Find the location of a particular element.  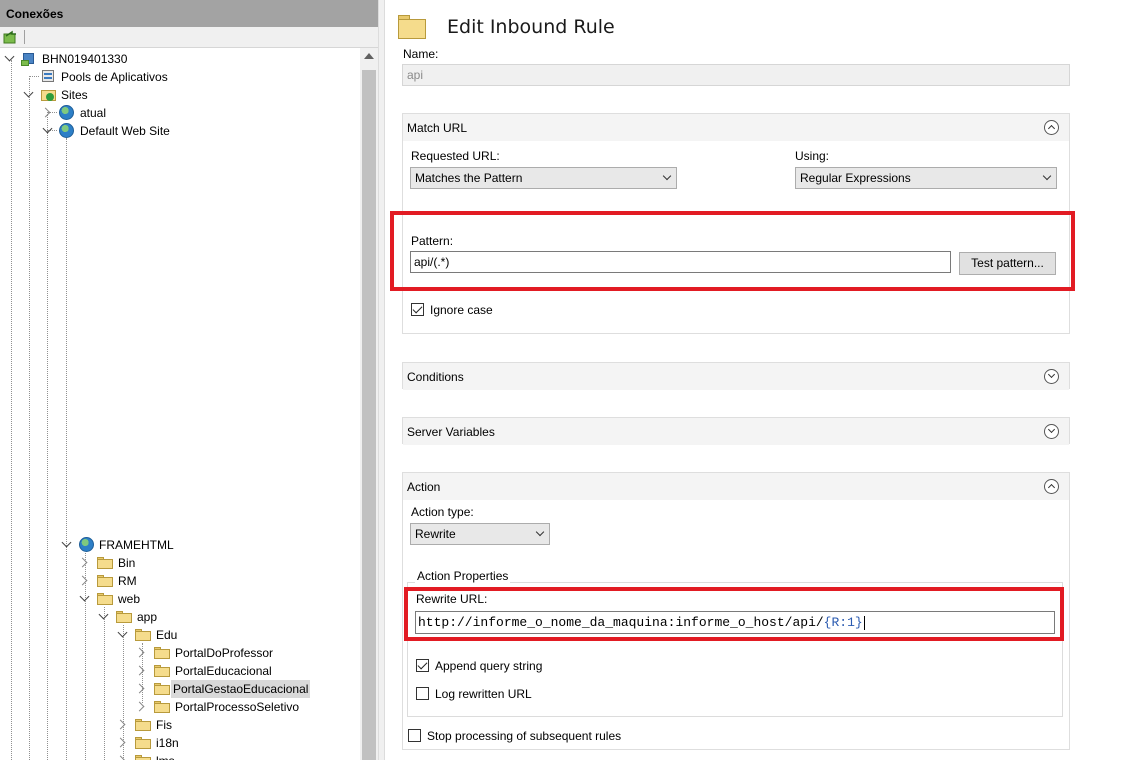

pattern-label: Pattern: is located at coordinates (432, 241).